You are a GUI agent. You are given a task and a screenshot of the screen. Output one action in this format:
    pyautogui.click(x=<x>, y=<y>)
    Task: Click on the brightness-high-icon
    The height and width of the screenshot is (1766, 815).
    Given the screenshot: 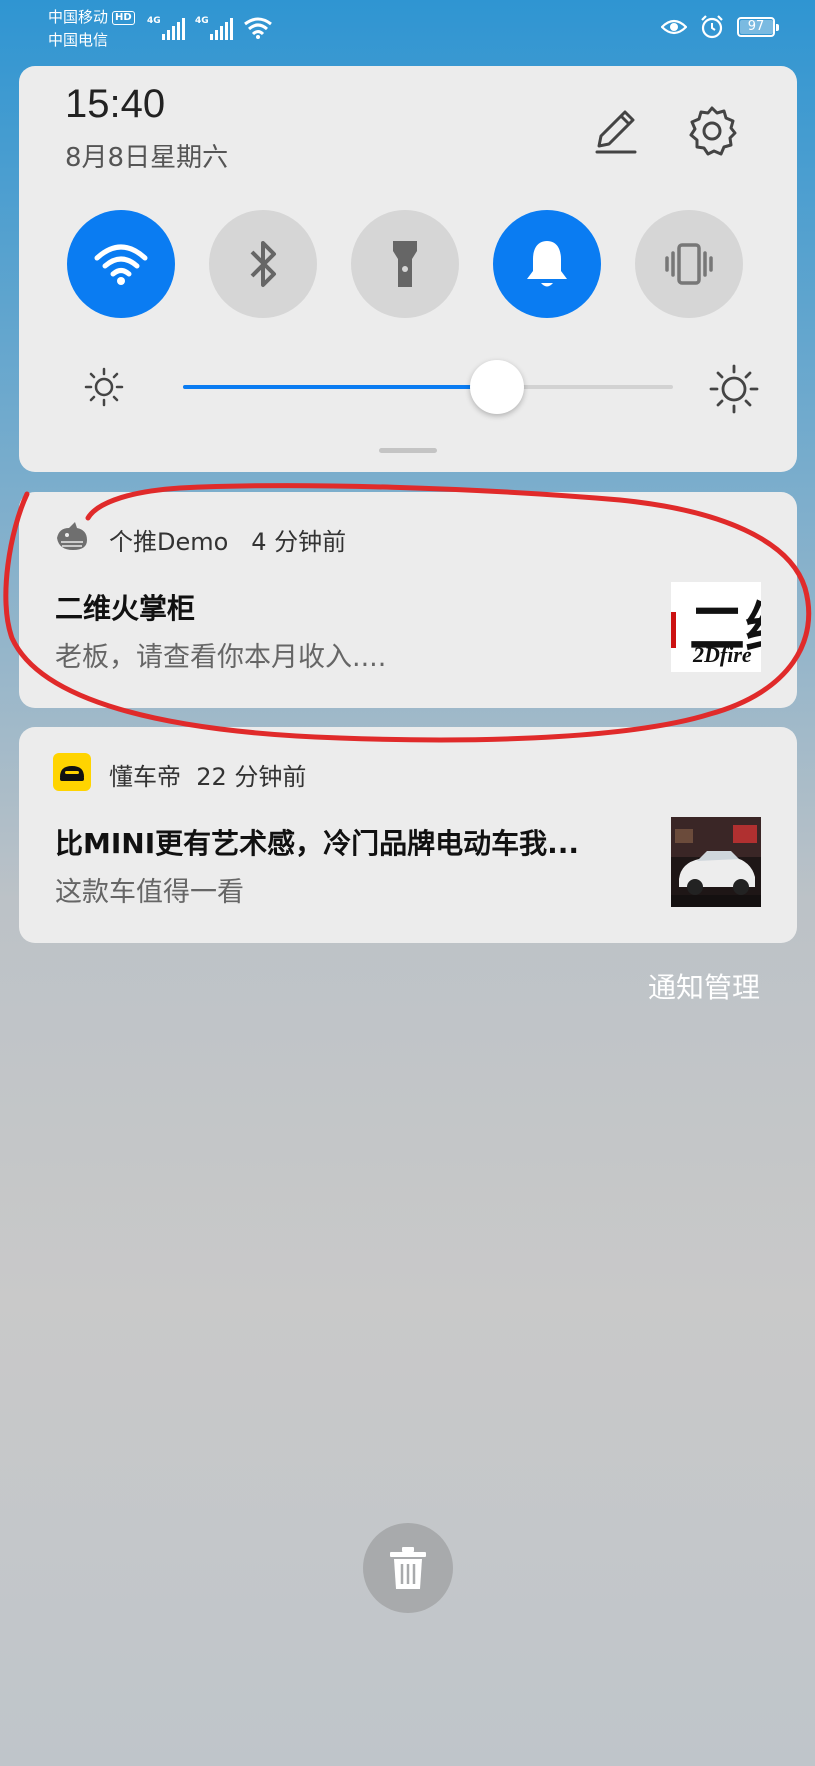 What is the action you would take?
    pyautogui.click(x=734, y=389)
    